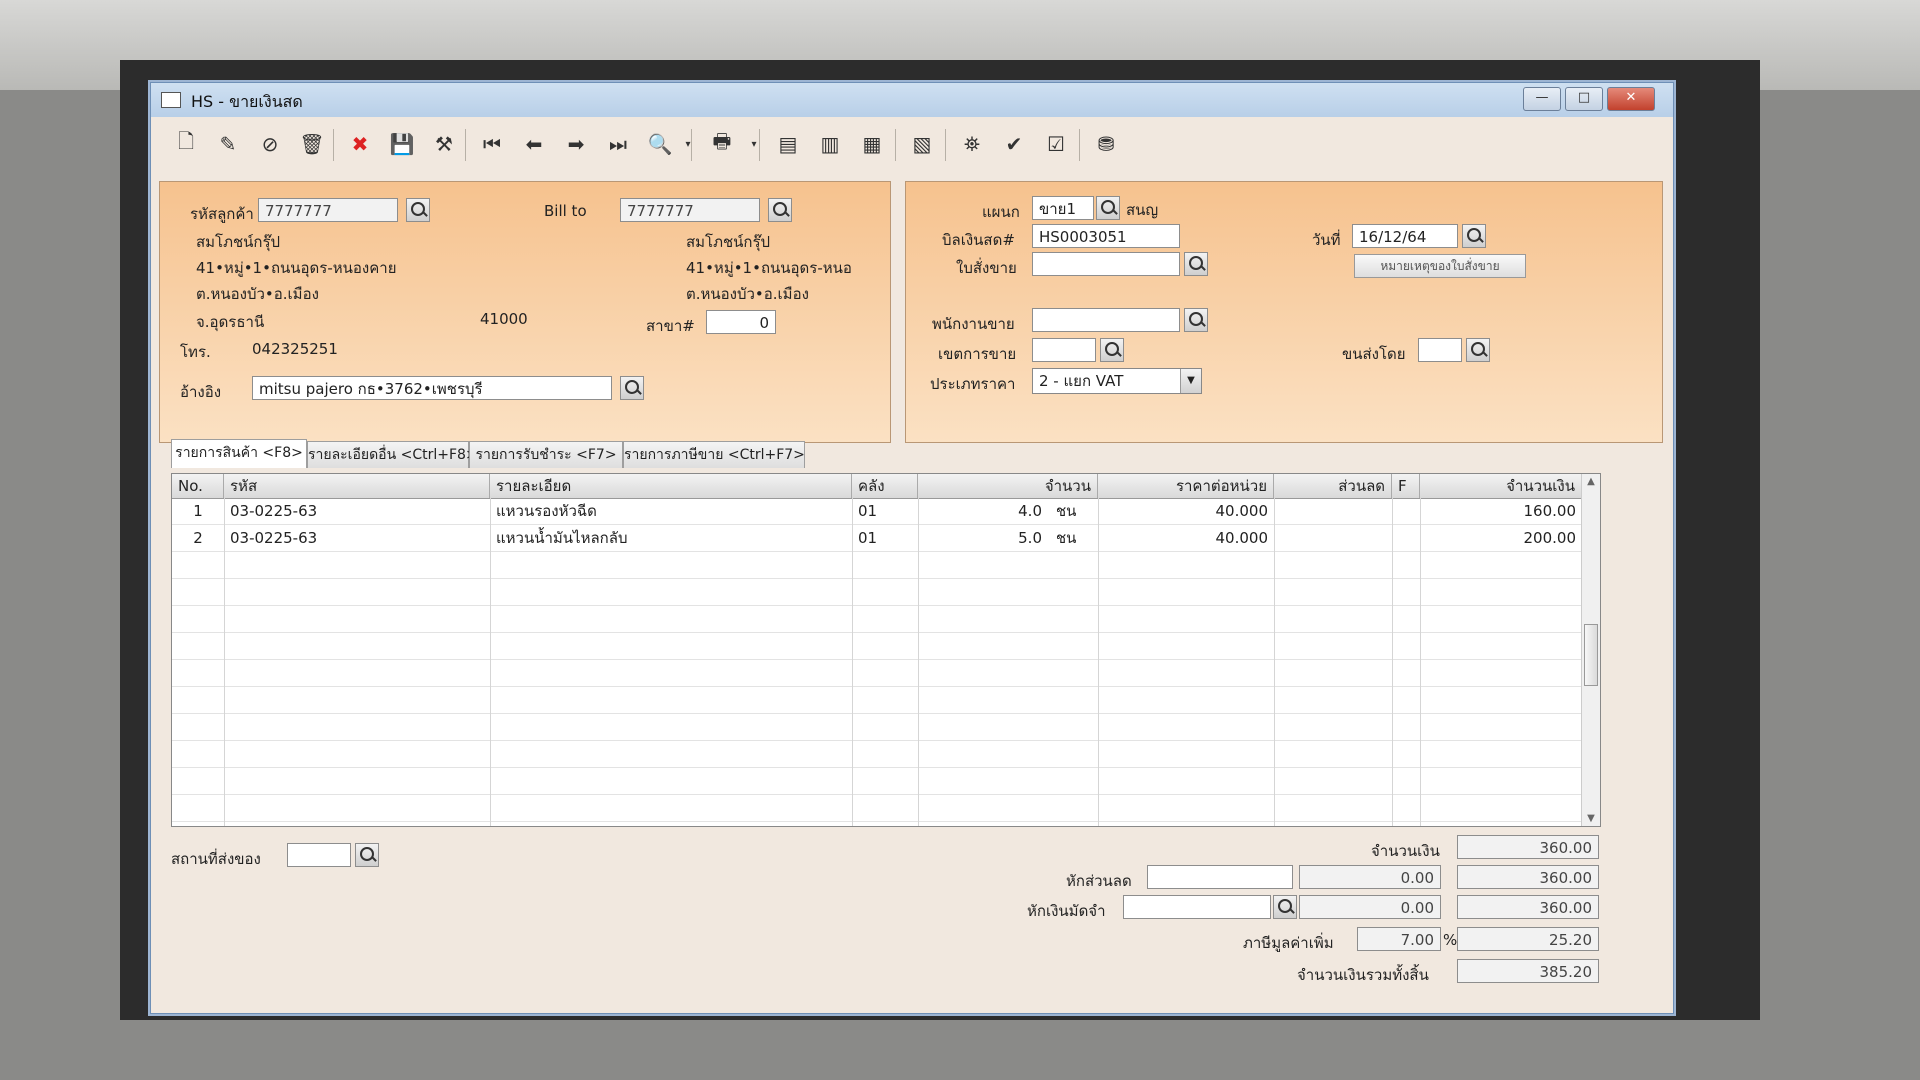 The width and height of the screenshot is (1920, 1080). What do you see at coordinates (1106, 144) in the screenshot?
I see `network-icon: ⛃` at bounding box center [1106, 144].